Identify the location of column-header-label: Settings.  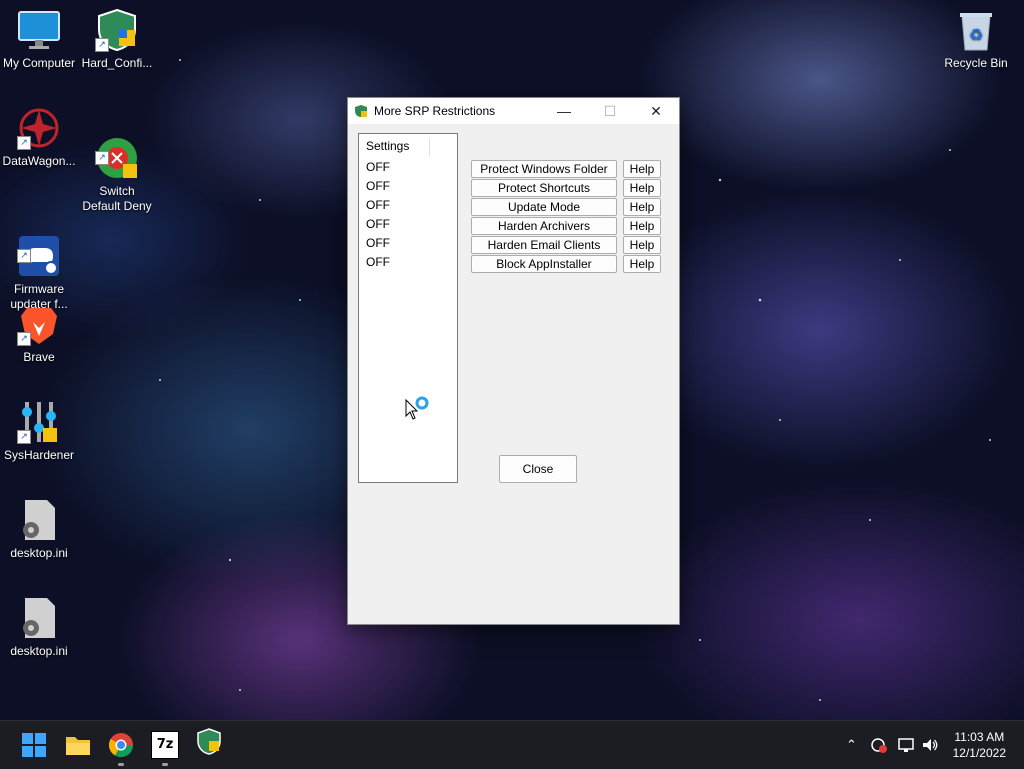
(388, 146).